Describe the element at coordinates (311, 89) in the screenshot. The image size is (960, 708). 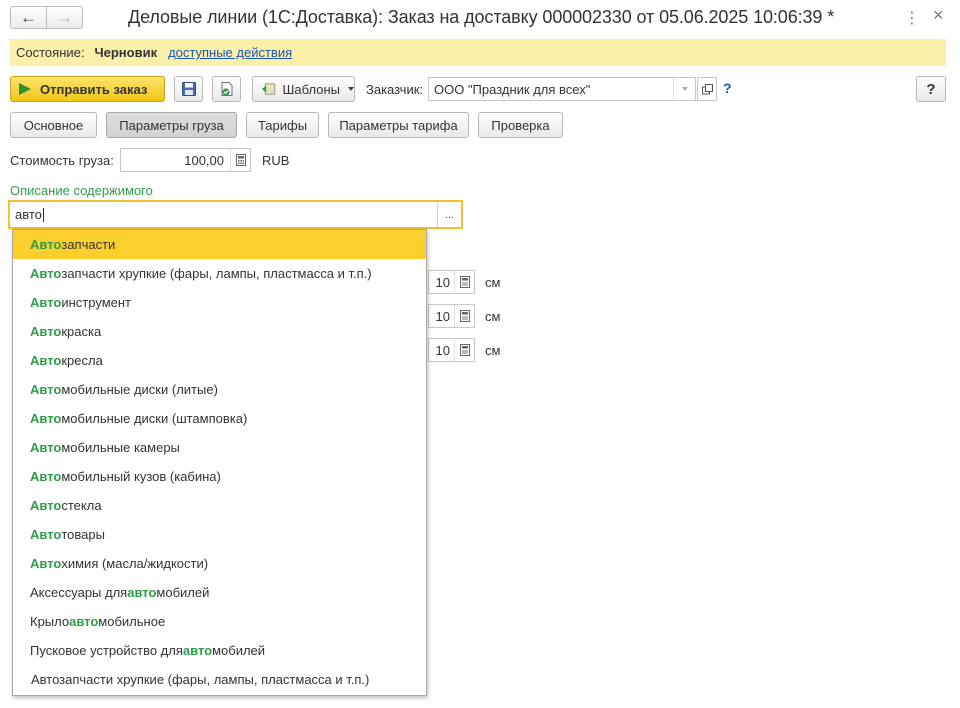
I see `templates-label: Шаблоны` at that location.